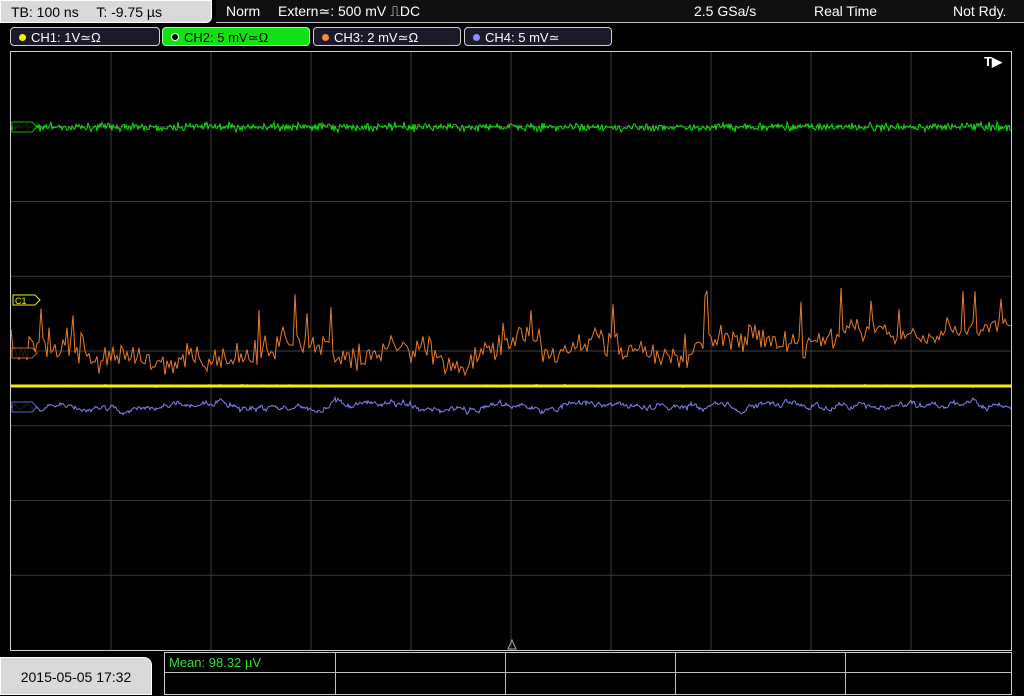 Image resolution: width=1024 pixels, height=696 pixels. Describe the element at coordinates (993, 61) in the screenshot. I see `trigger-offscreen-icon: T▶` at that location.